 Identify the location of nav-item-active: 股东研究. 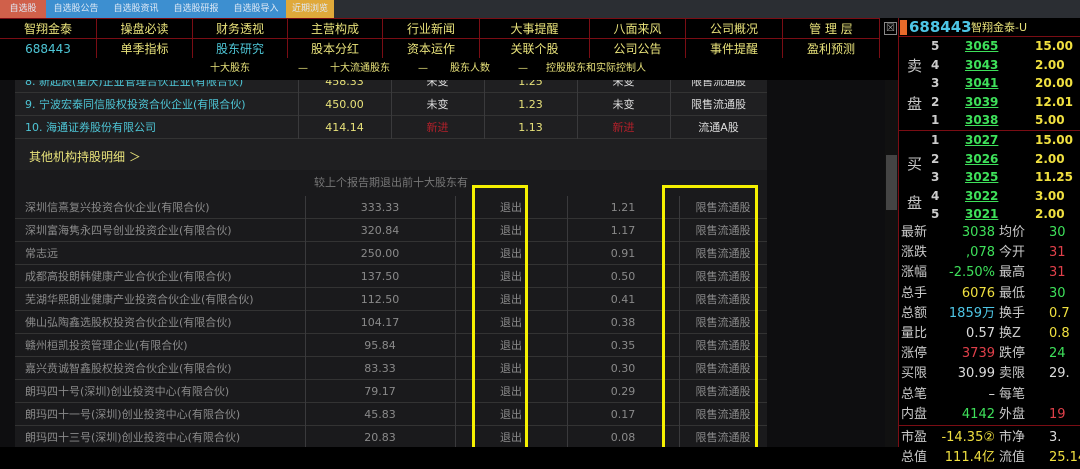
(240, 49).